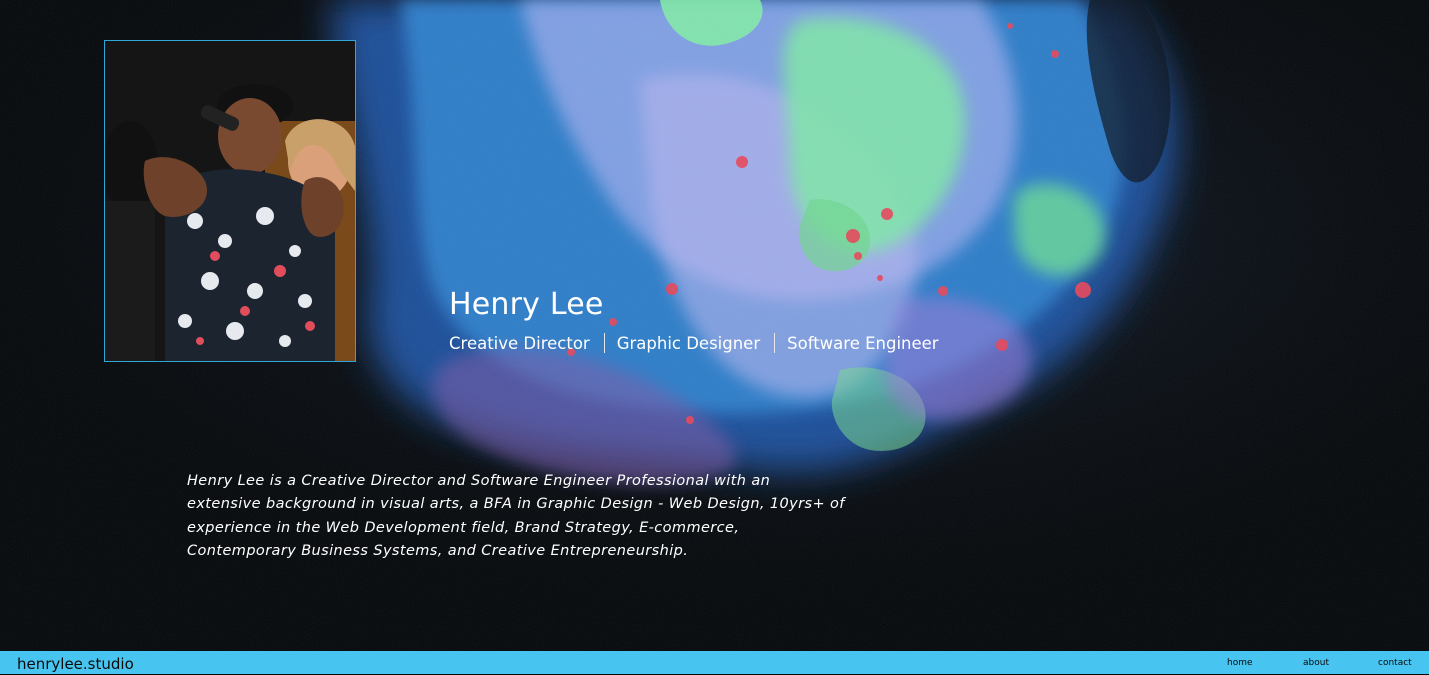 This screenshot has height=675, width=1429. What do you see at coordinates (863, 343) in the screenshot?
I see `role-software-engineer: Software Engineer` at bounding box center [863, 343].